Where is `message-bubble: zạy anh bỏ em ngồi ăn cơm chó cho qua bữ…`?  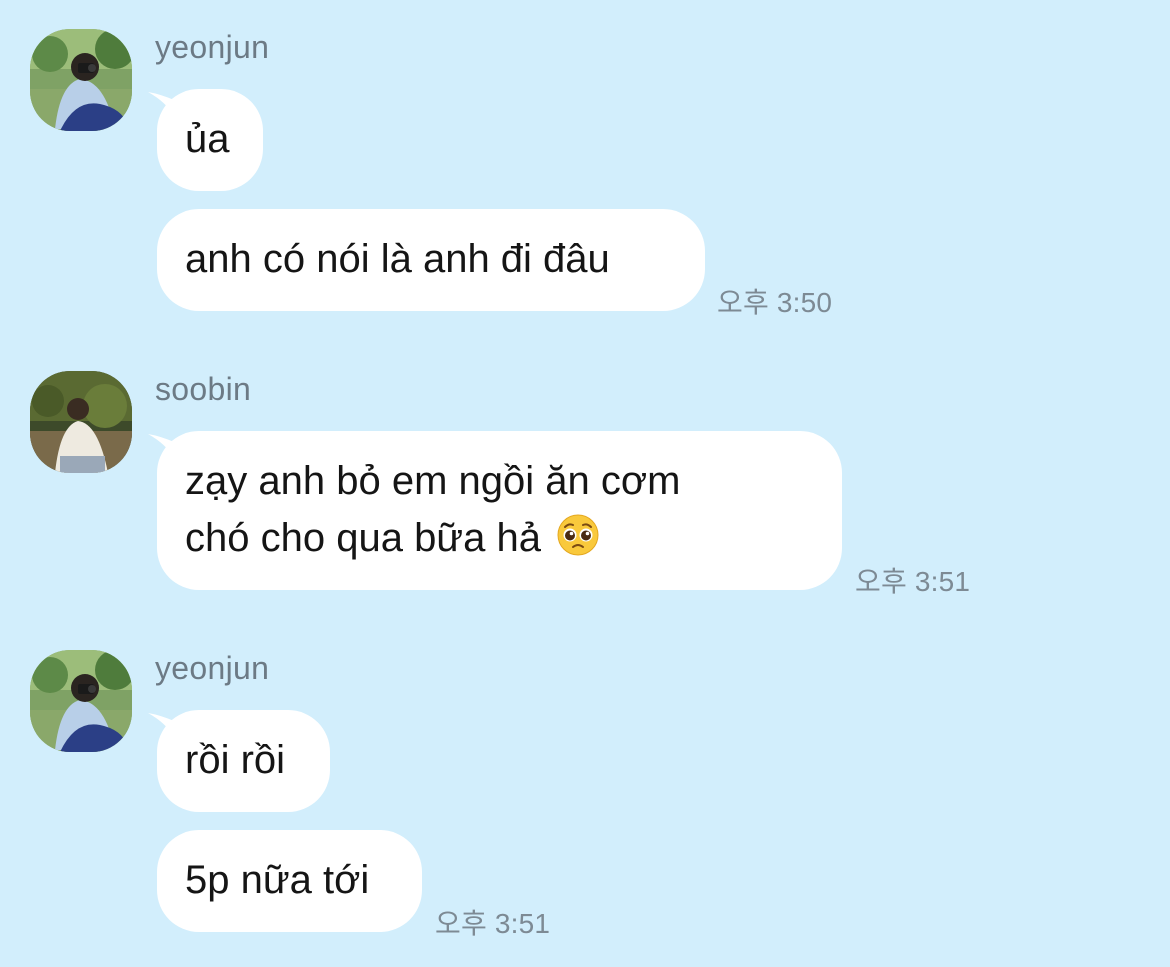 message-bubble: zạy anh bỏ em ngồi ăn cơm chó cho qua bữ… is located at coordinates (499, 510).